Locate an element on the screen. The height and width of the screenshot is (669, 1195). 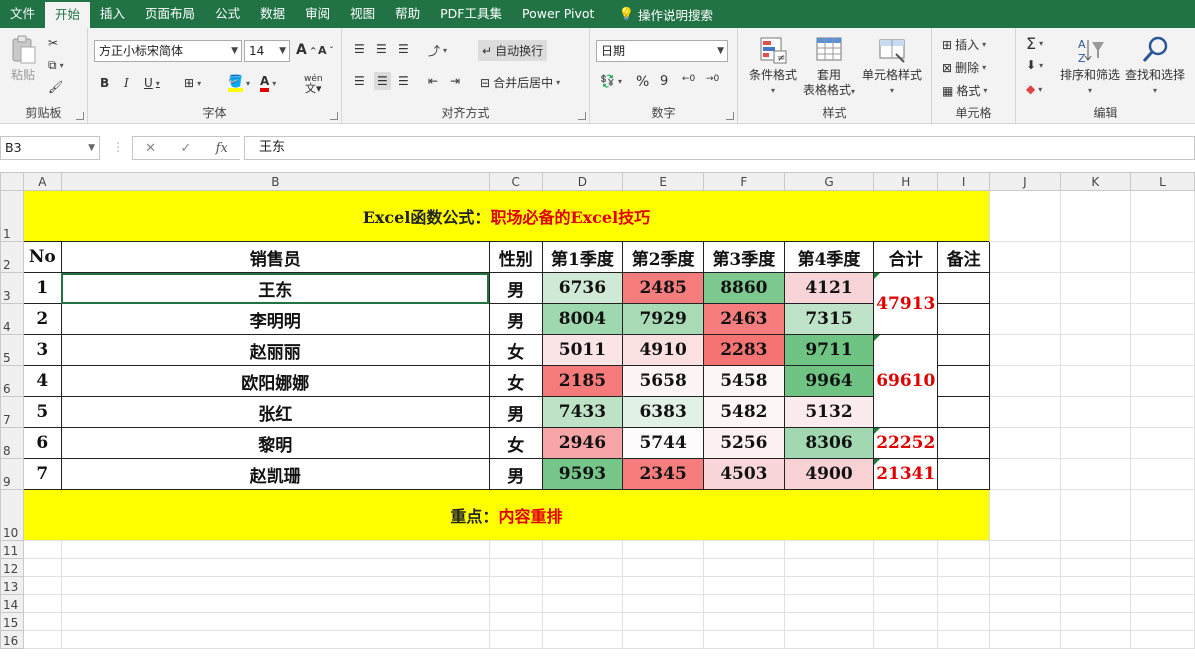
footer-cell: 重点：内容重排 is located at coordinates (506, 515).